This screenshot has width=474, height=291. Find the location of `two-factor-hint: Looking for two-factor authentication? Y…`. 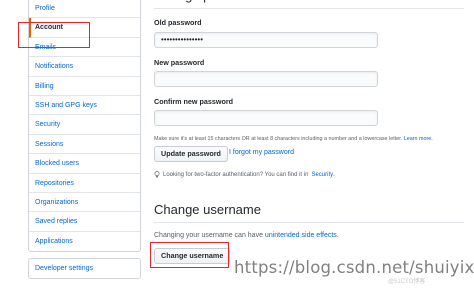

two-factor-hint: Looking for two-factor authentication? Y… is located at coordinates (244, 174).